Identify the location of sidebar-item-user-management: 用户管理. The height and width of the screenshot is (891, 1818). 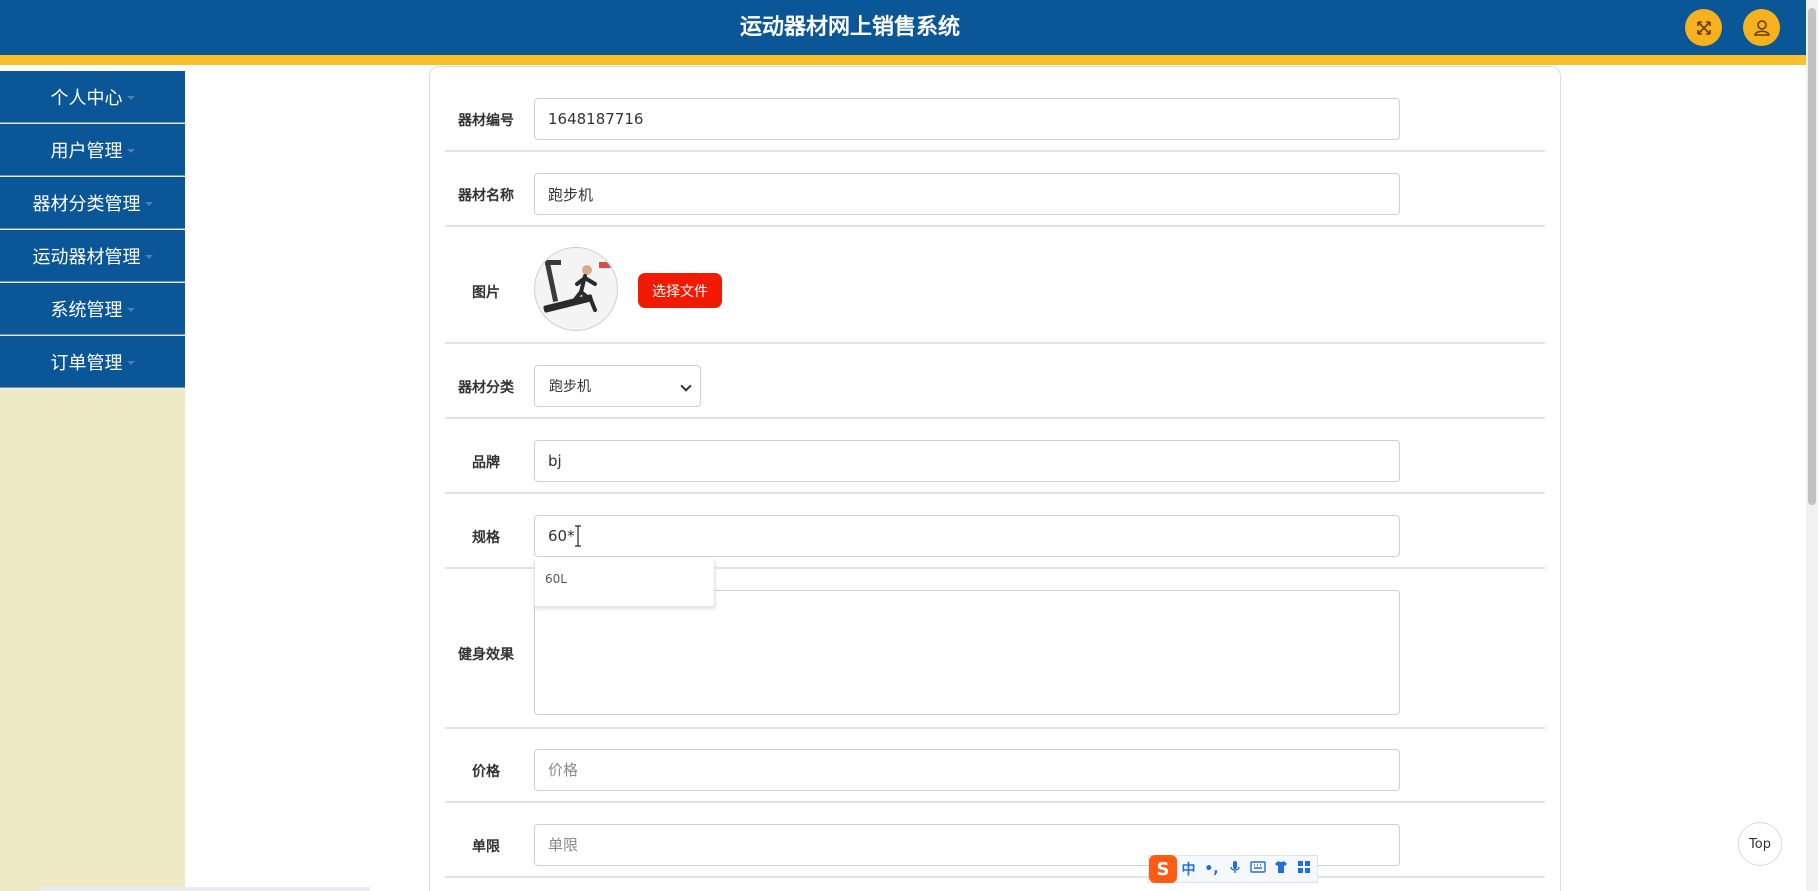
(92, 150).